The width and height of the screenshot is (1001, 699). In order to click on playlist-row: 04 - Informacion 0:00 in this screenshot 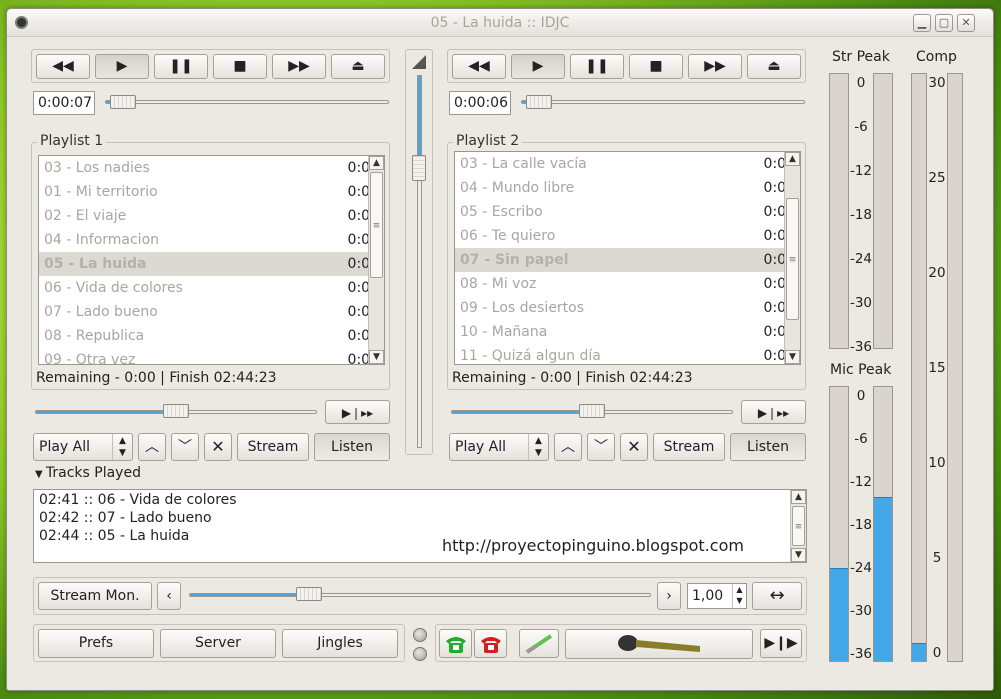, I will do `click(211, 240)`.